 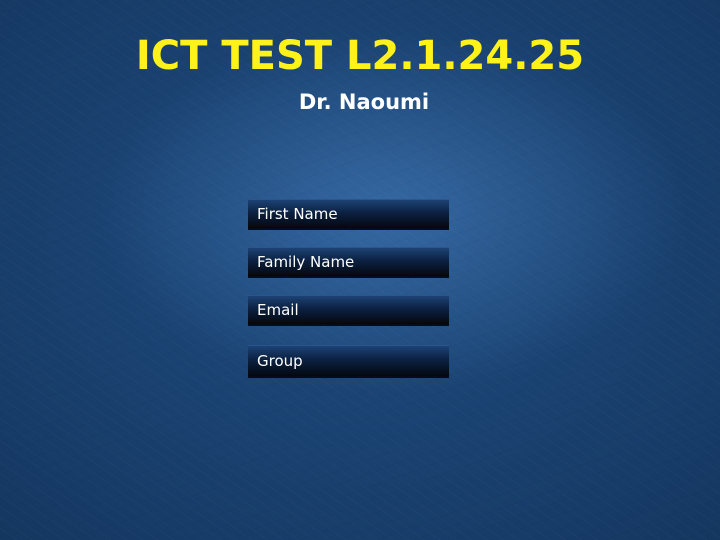 I want to click on family-name-field, so click(x=348, y=262).